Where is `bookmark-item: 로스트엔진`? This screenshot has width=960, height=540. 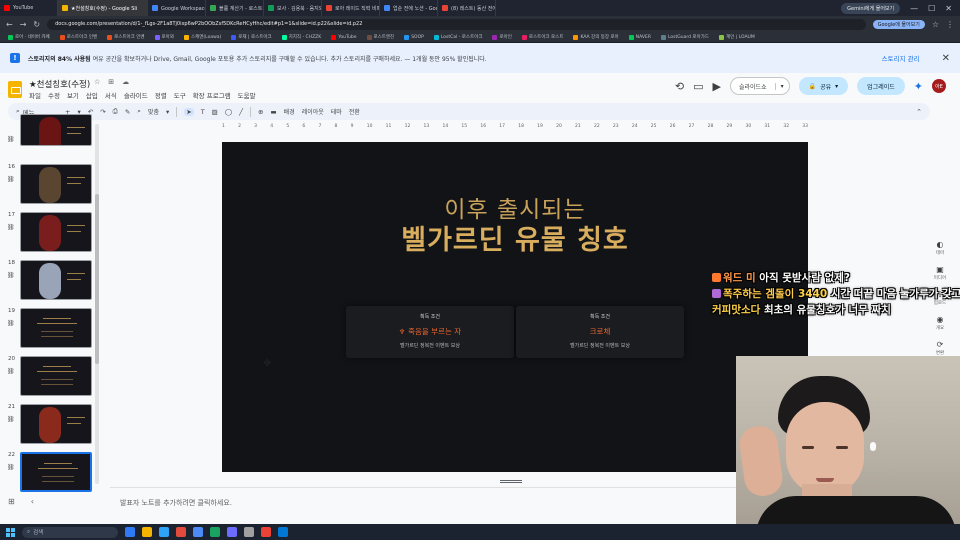
bookmark-item: 로스트엔진 is located at coordinates (380, 37).